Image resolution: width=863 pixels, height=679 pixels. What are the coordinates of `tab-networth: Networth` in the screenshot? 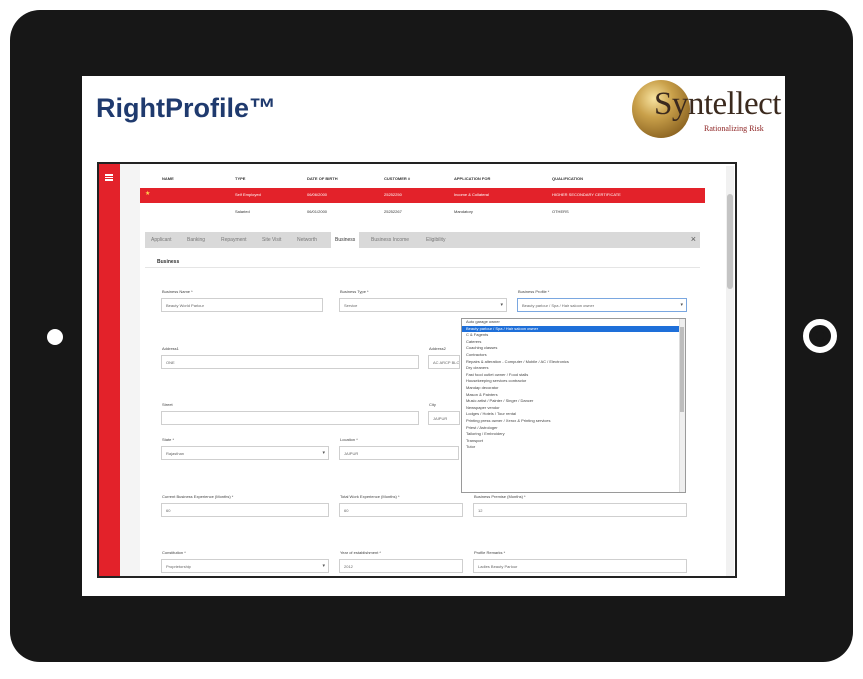 It's located at (307, 240).